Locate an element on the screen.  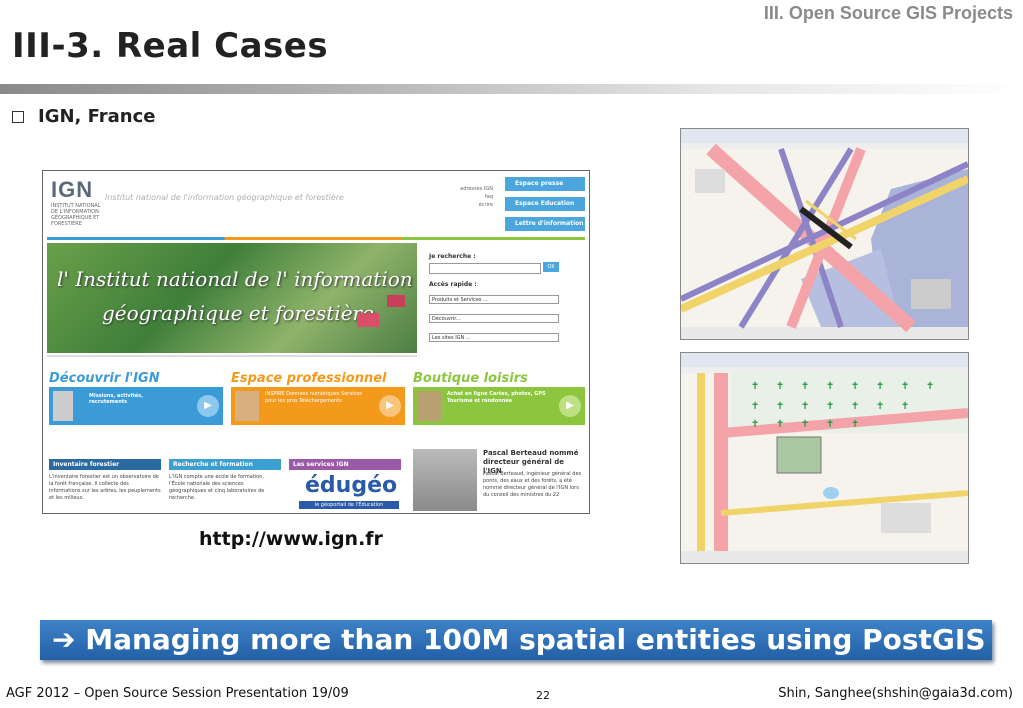
section-header: III. Open Source GIS Projects is located at coordinates (888, 13).